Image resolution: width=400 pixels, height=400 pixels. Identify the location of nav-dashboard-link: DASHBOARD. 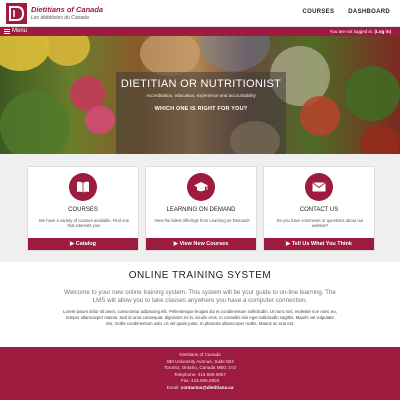
(369, 12).